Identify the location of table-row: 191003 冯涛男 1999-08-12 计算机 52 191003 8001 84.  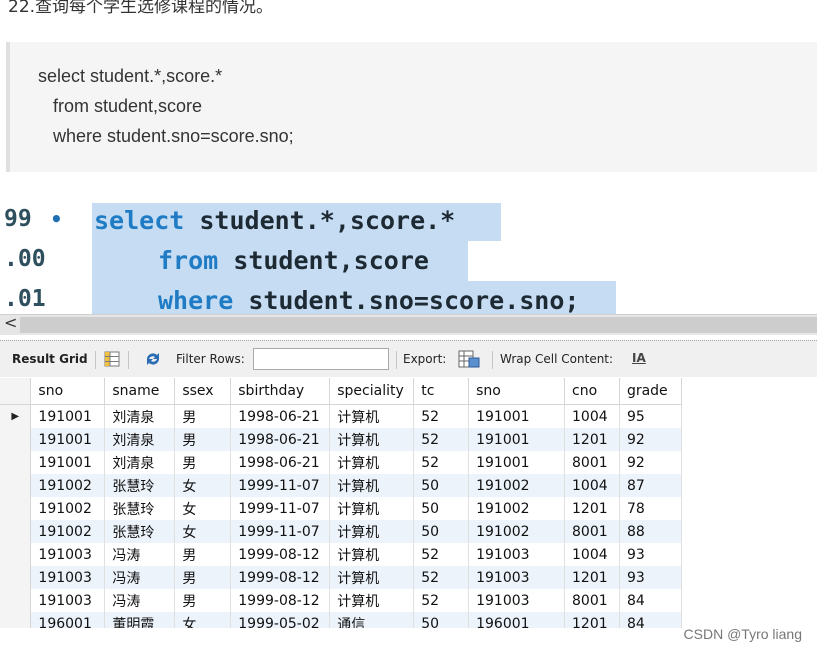
(341, 600).